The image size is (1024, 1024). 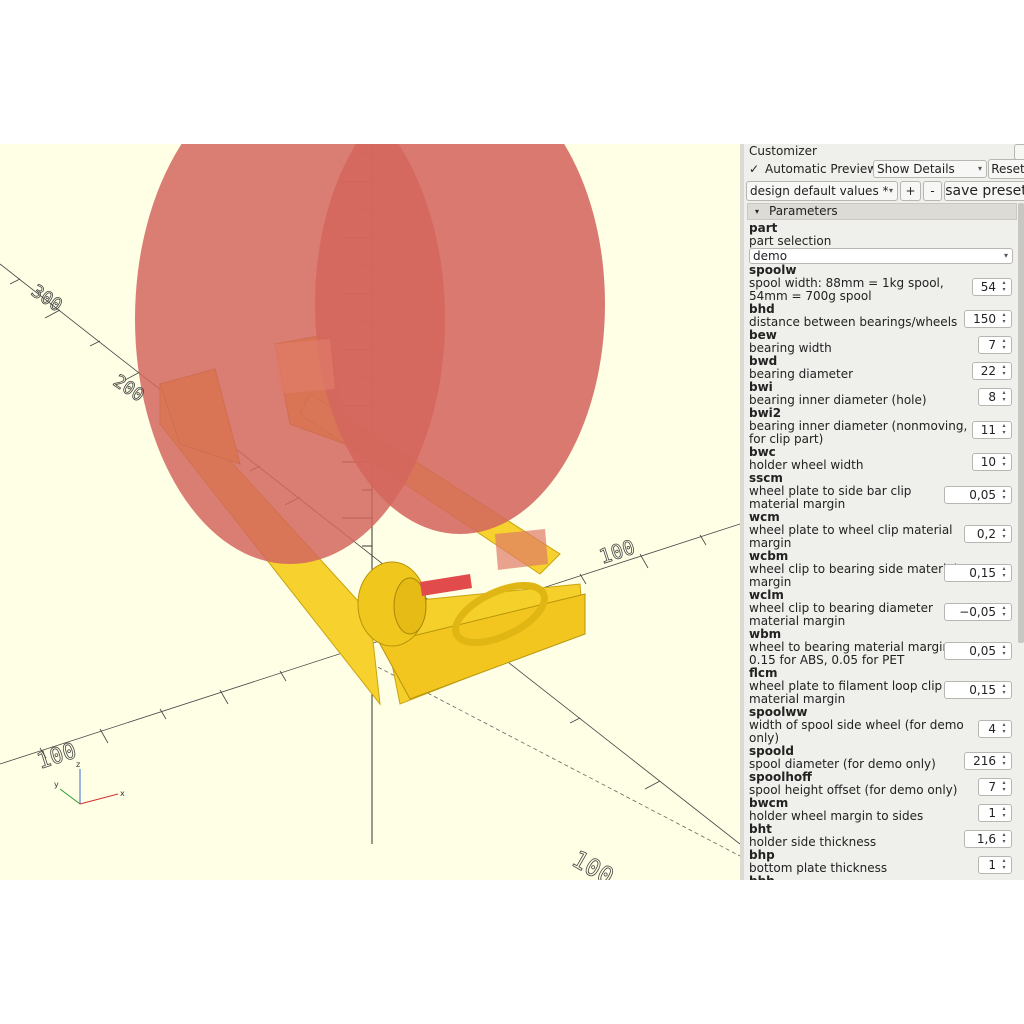 What do you see at coordinates (992, 397) in the screenshot?
I see `param-value: 8` at bounding box center [992, 397].